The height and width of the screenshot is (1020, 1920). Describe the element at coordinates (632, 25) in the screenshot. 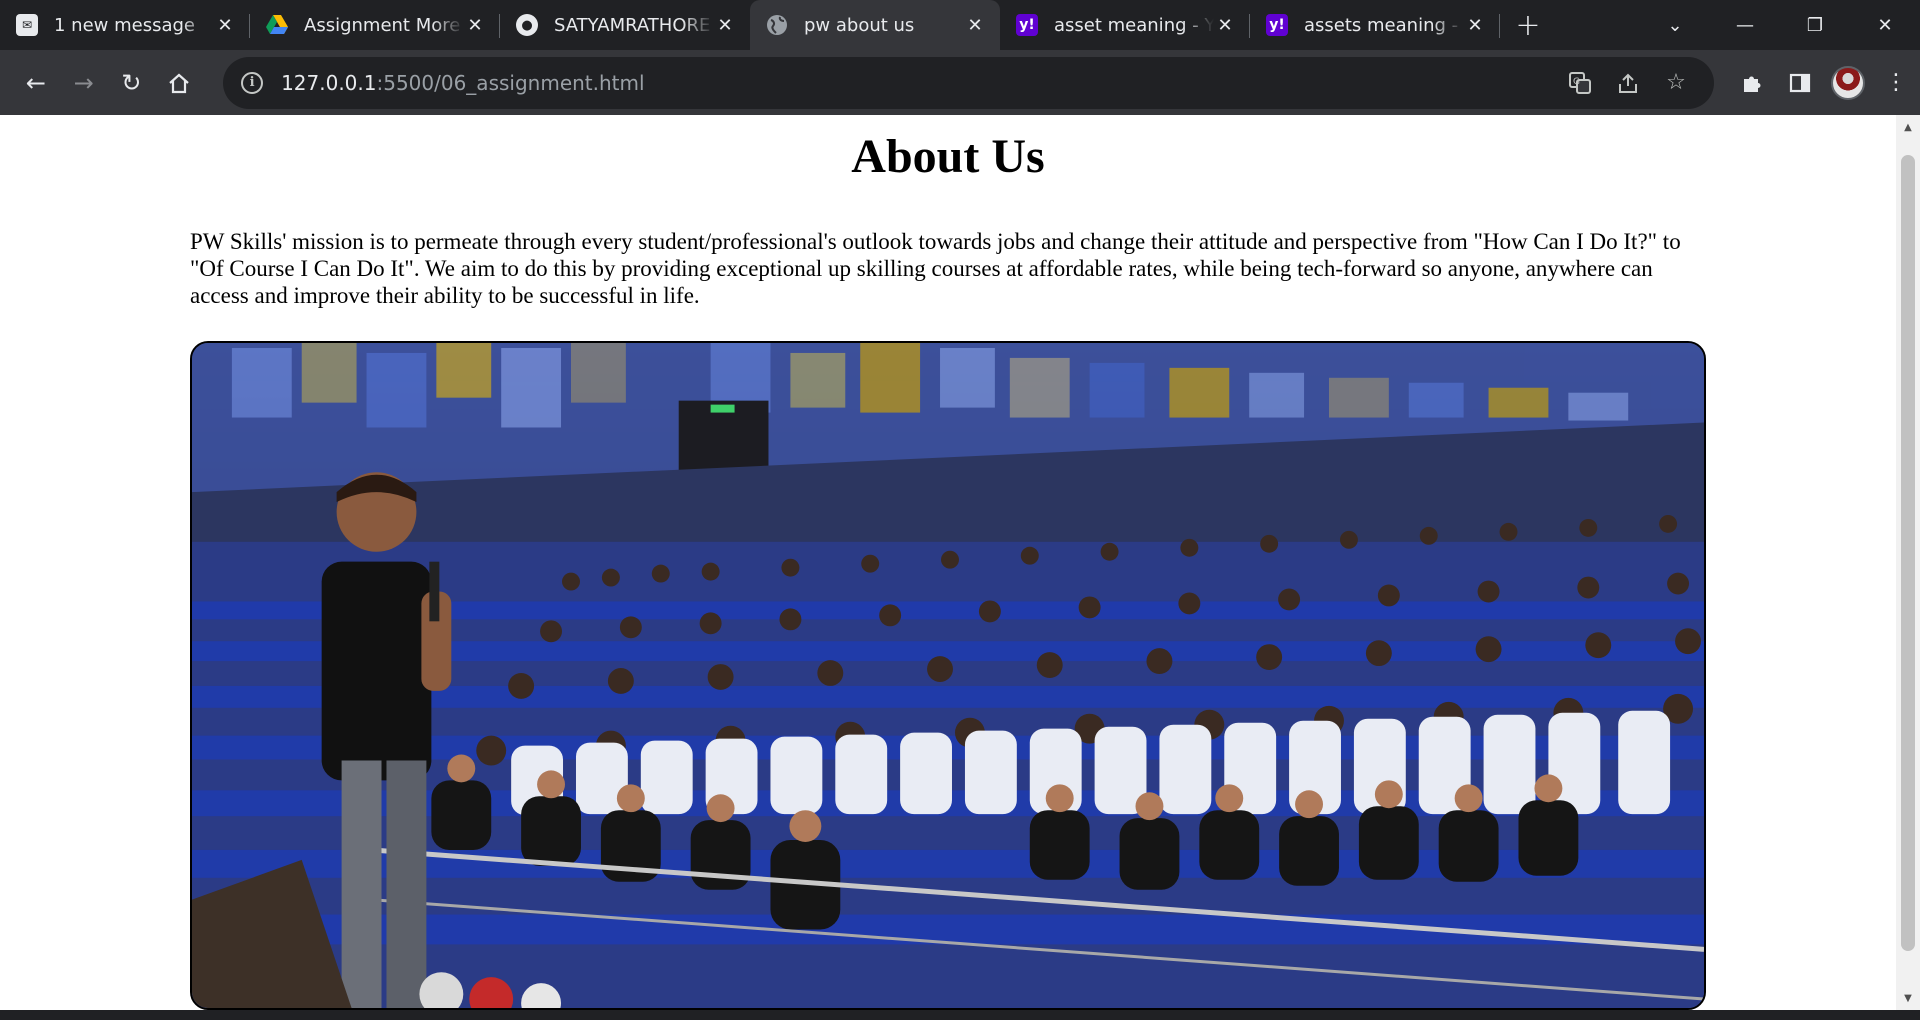

I see `tab-title: SATYAMRATHORE` at that location.